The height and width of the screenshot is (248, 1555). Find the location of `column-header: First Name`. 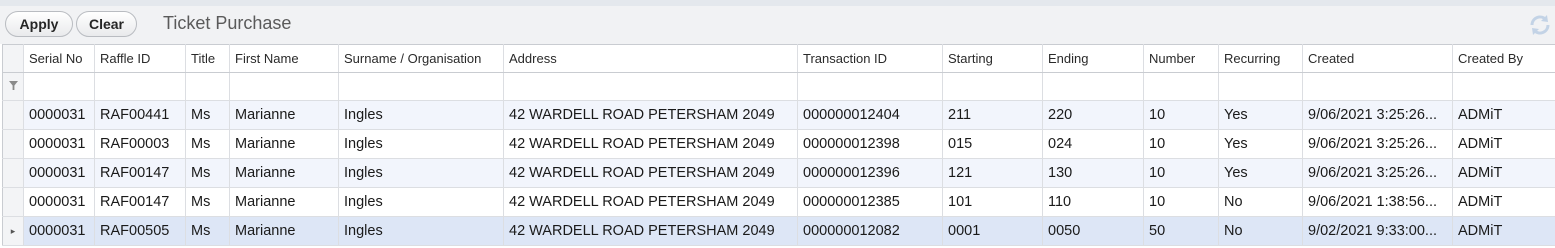

column-header: First Name is located at coordinates (284, 58).